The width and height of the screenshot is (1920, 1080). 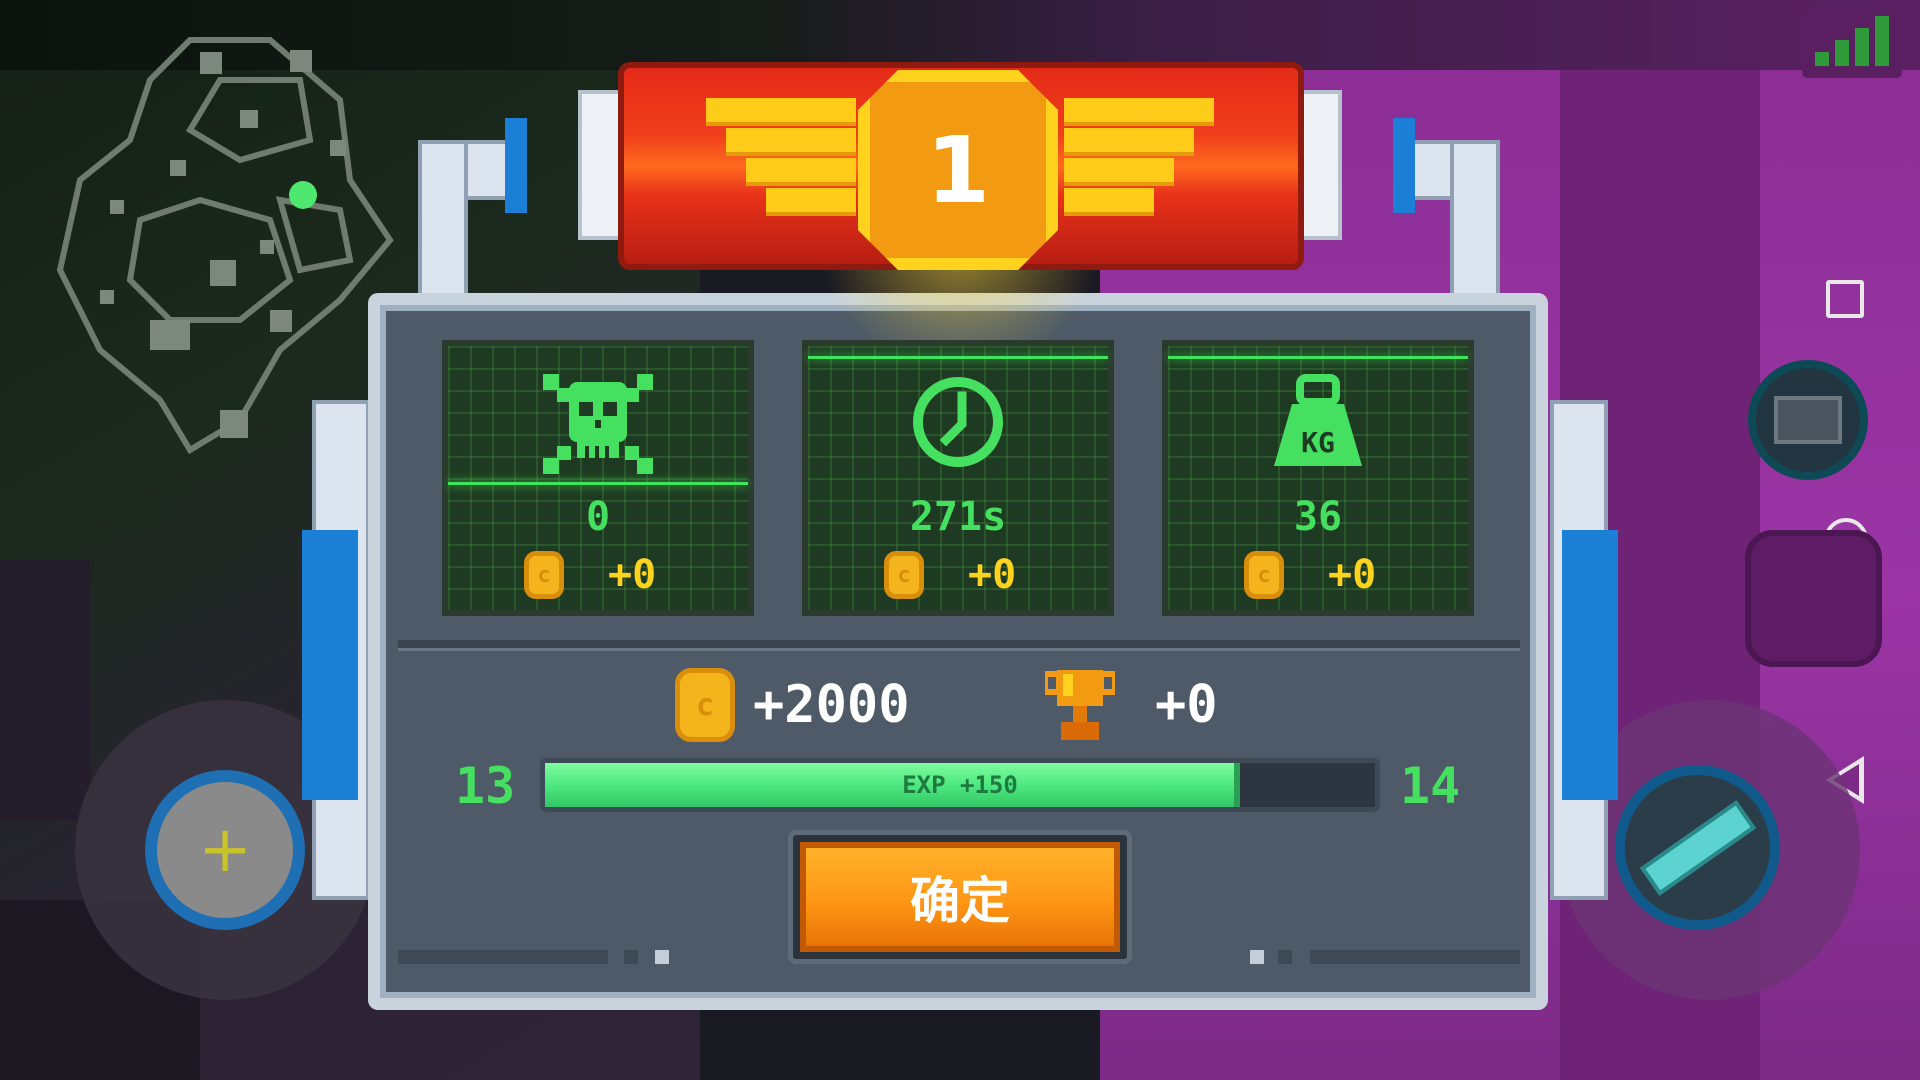 I want to click on trophy-icon, so click(x=1080, y=705).